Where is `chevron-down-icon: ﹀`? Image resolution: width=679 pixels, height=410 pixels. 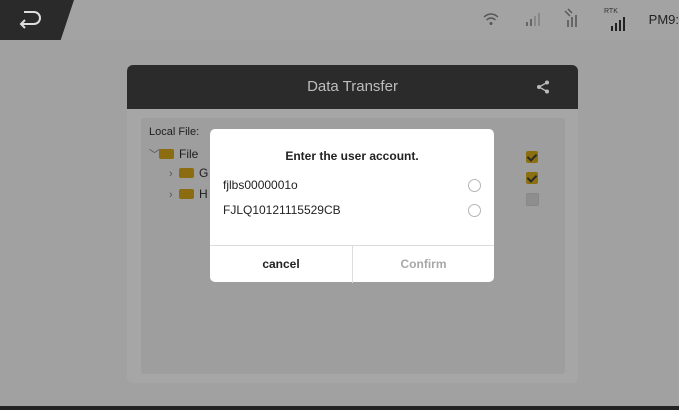 chevron-down-icon: ﹀ is located at coordinates (154, 155).